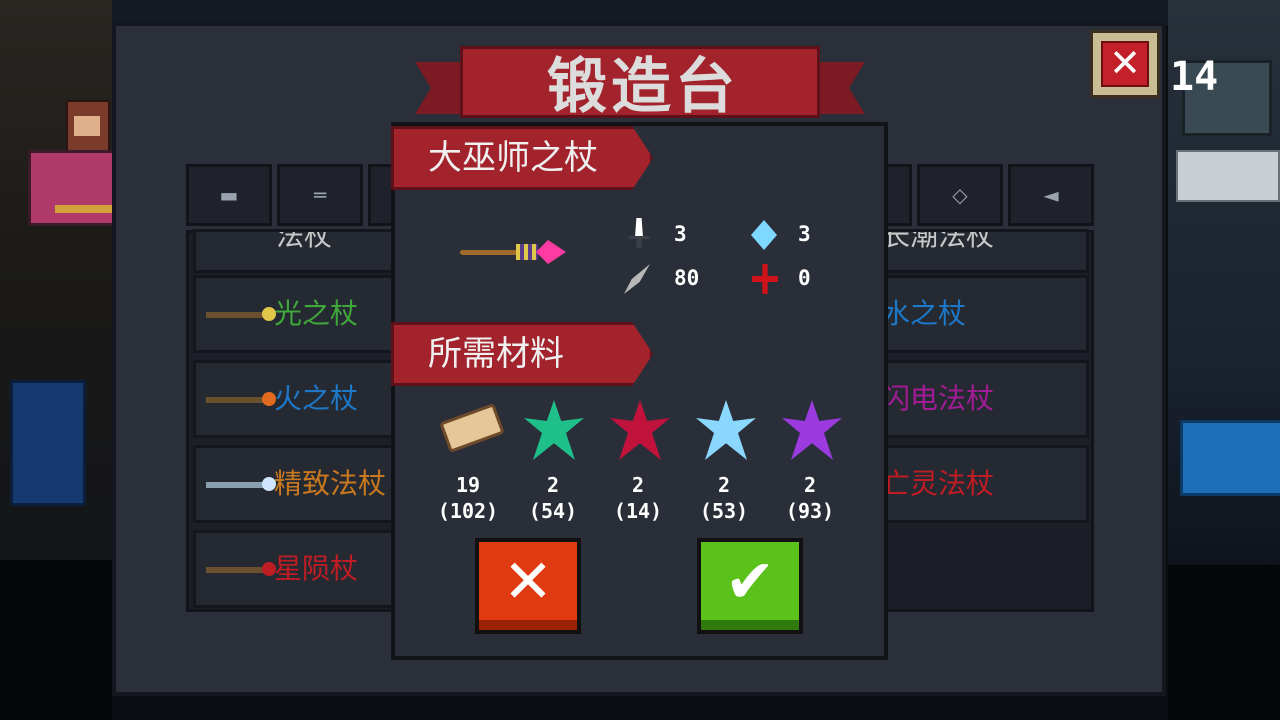  I want to click on materials-banner: 所需材料, so click(522, 354).